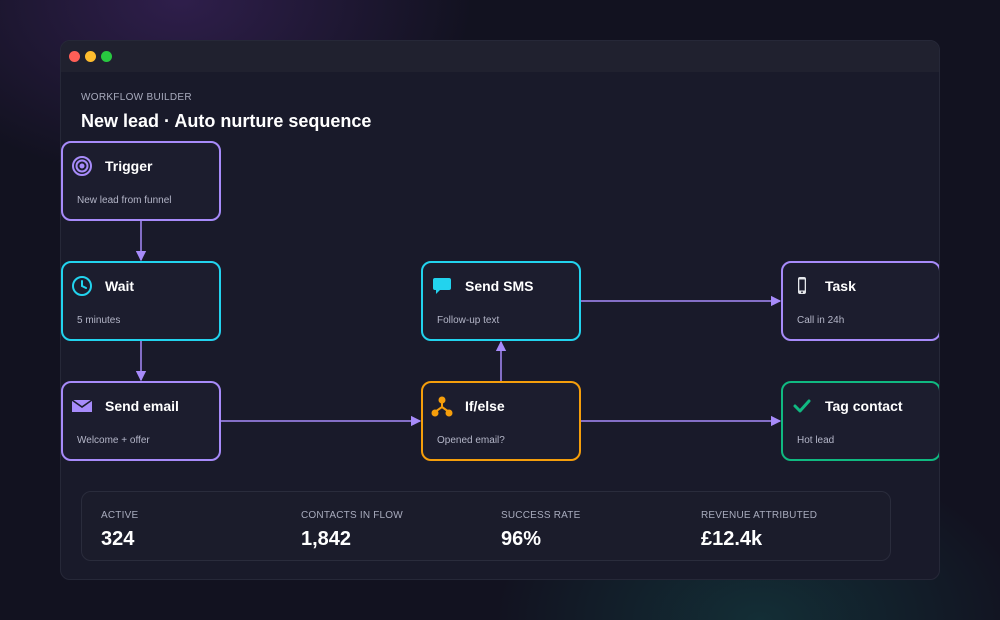 The width and height of the screenshot is (1000, 620). I want to click on node-send-email: Send email Welcome + offer, so click(141, 421).